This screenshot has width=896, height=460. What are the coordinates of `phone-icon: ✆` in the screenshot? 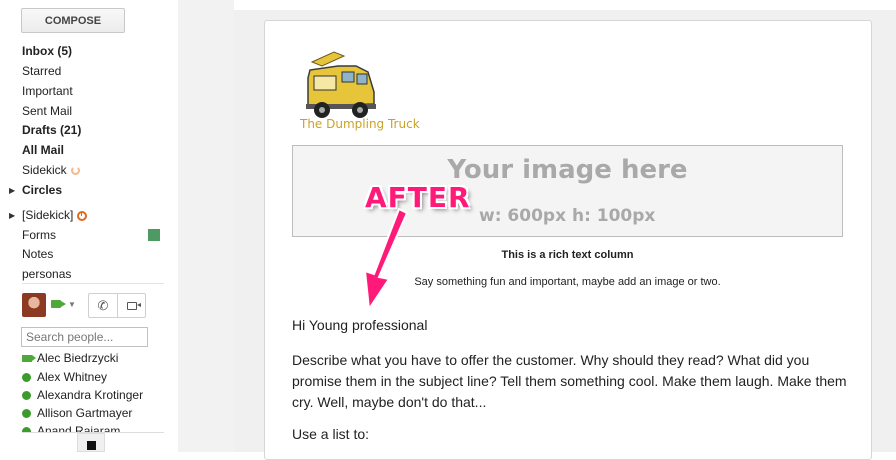 It's located at (103, 305).